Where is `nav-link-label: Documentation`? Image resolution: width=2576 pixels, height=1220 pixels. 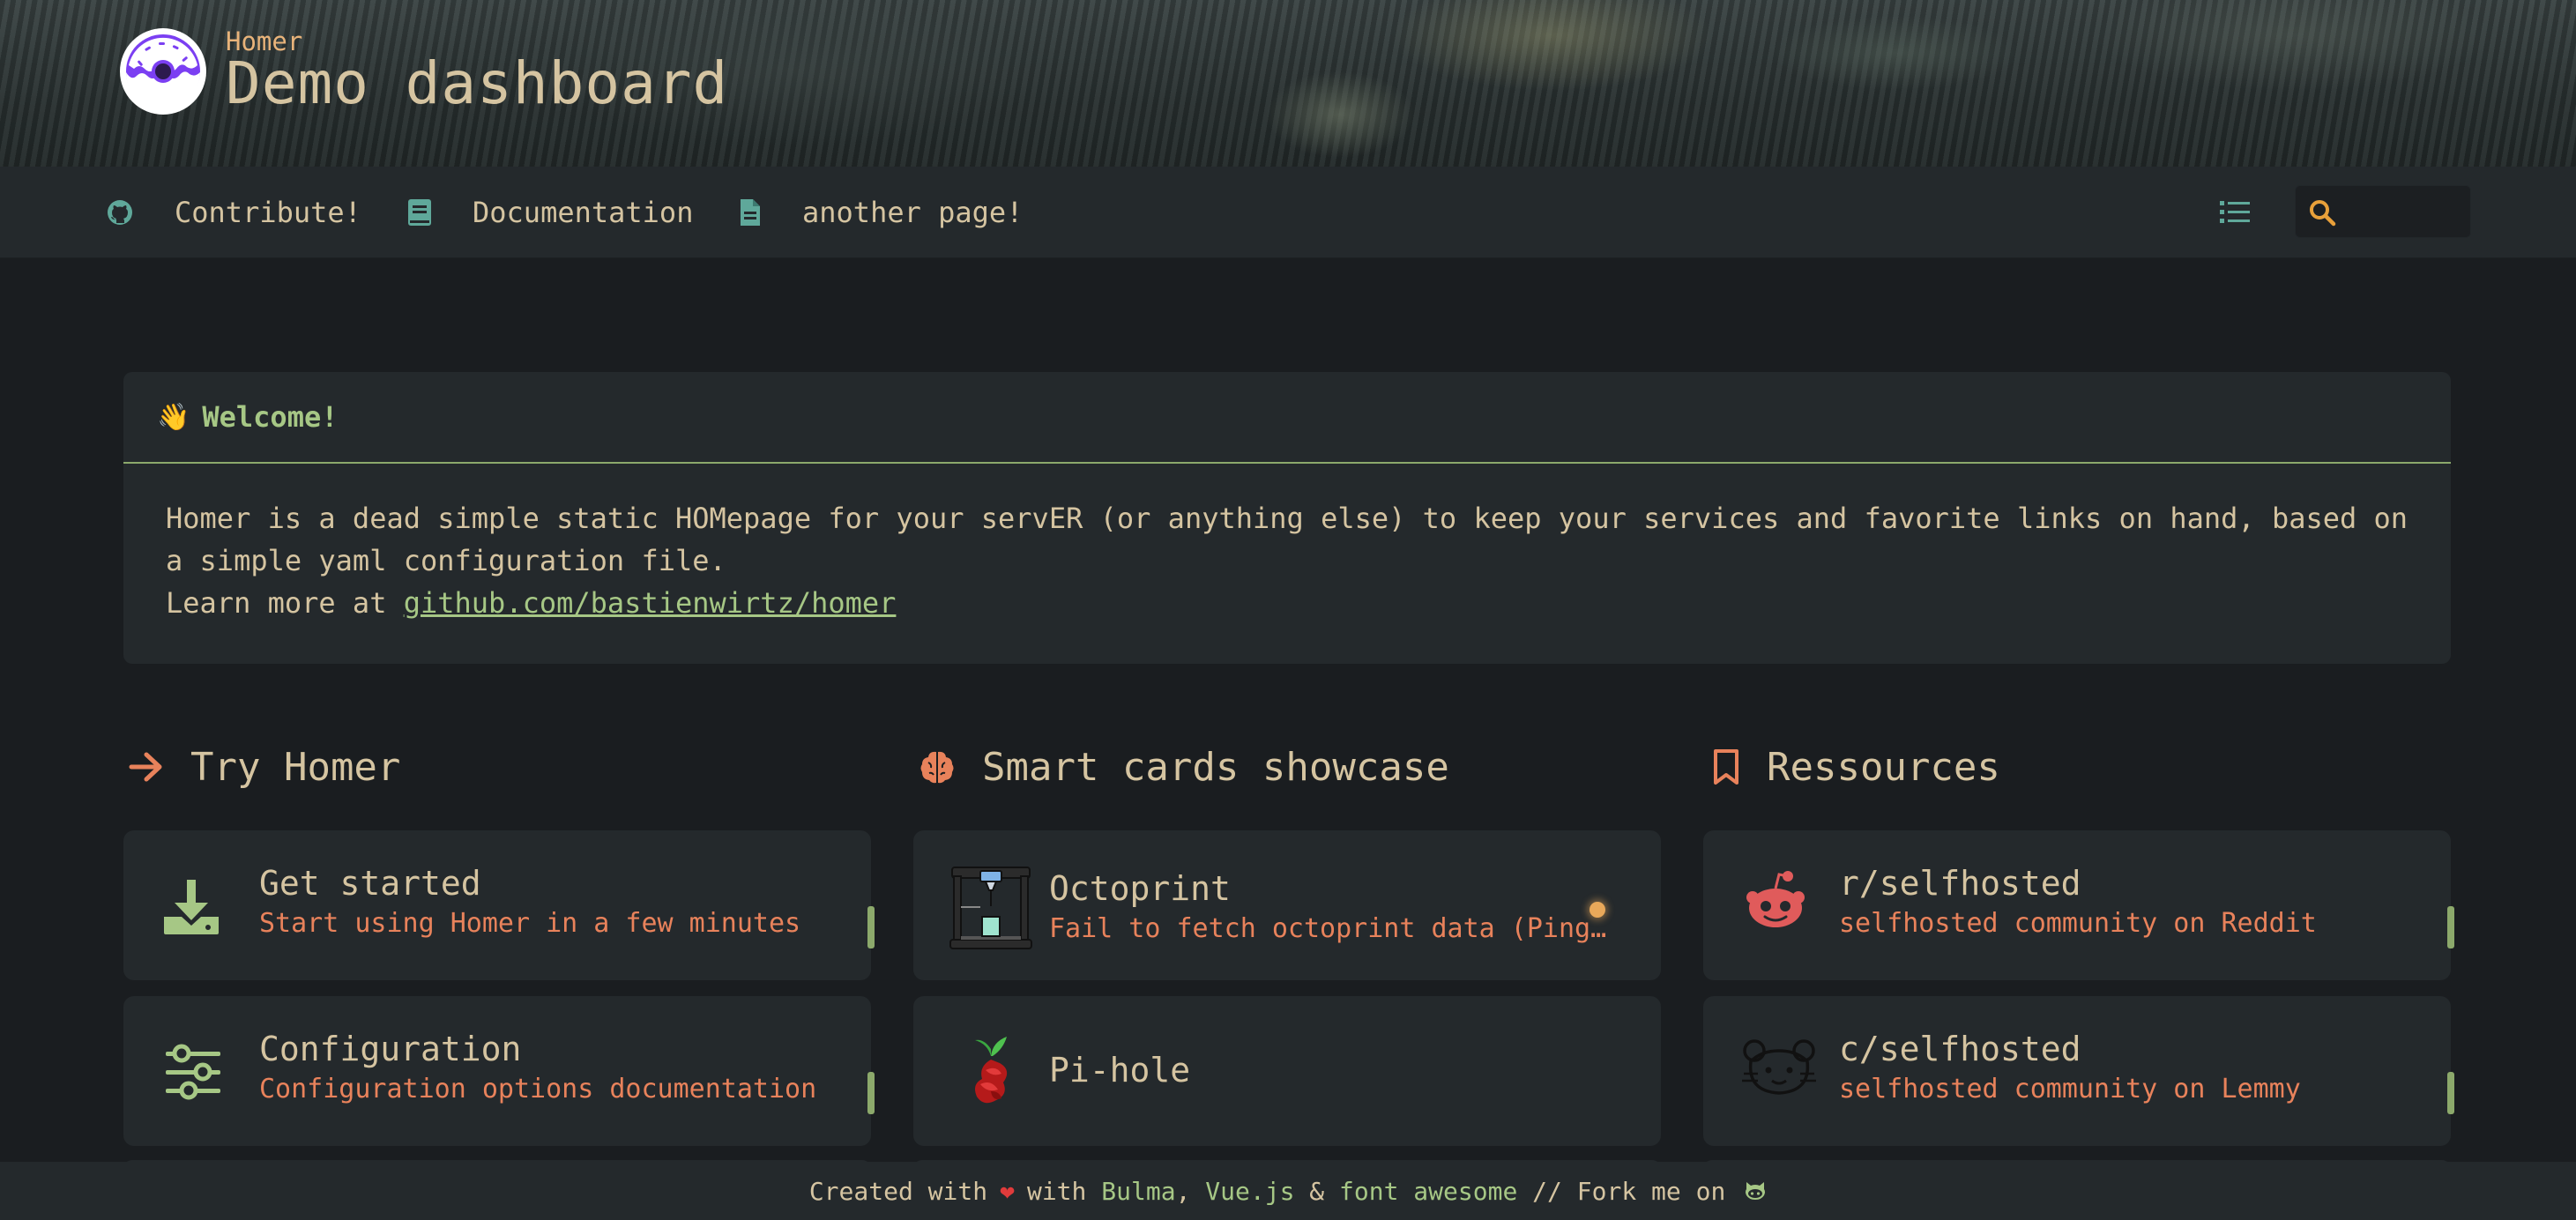 nav-link-label: Documentation is located at coordinates (583, 213).